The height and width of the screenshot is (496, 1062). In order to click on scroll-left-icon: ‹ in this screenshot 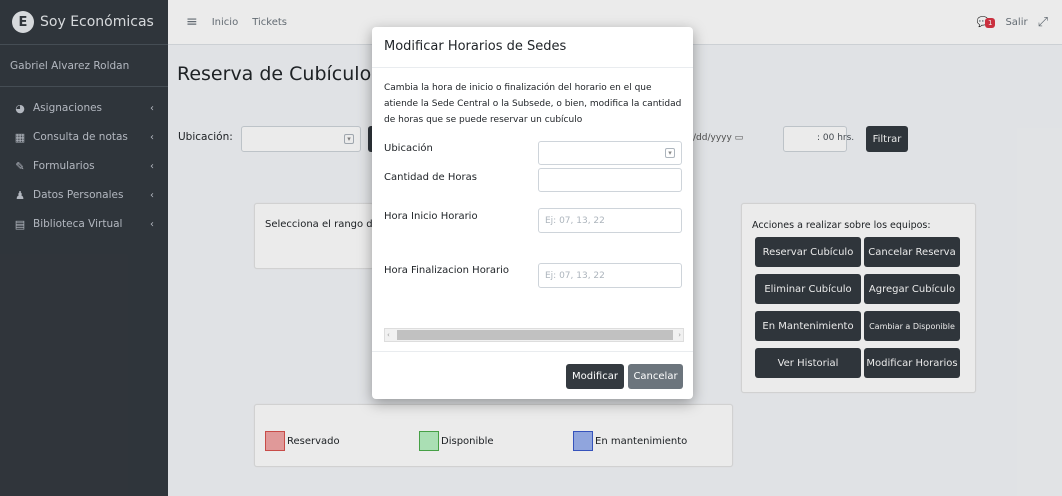, I will do `click(388, 335)`.